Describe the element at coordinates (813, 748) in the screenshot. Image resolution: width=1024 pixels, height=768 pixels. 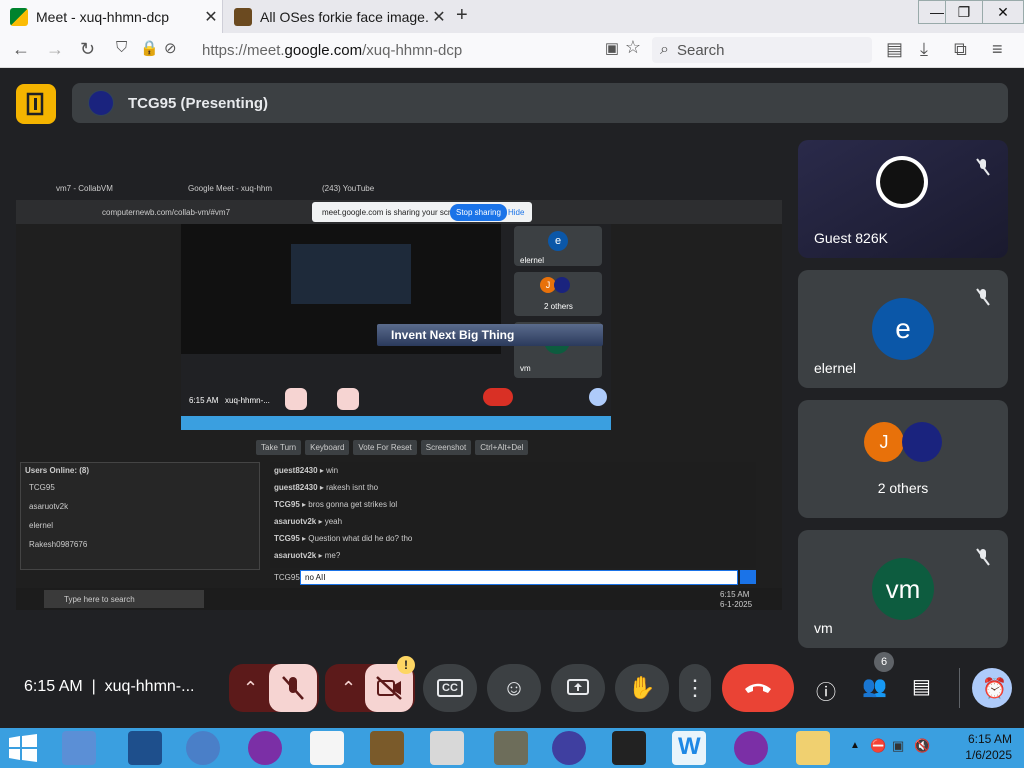
I see `folder-icon` at that location.